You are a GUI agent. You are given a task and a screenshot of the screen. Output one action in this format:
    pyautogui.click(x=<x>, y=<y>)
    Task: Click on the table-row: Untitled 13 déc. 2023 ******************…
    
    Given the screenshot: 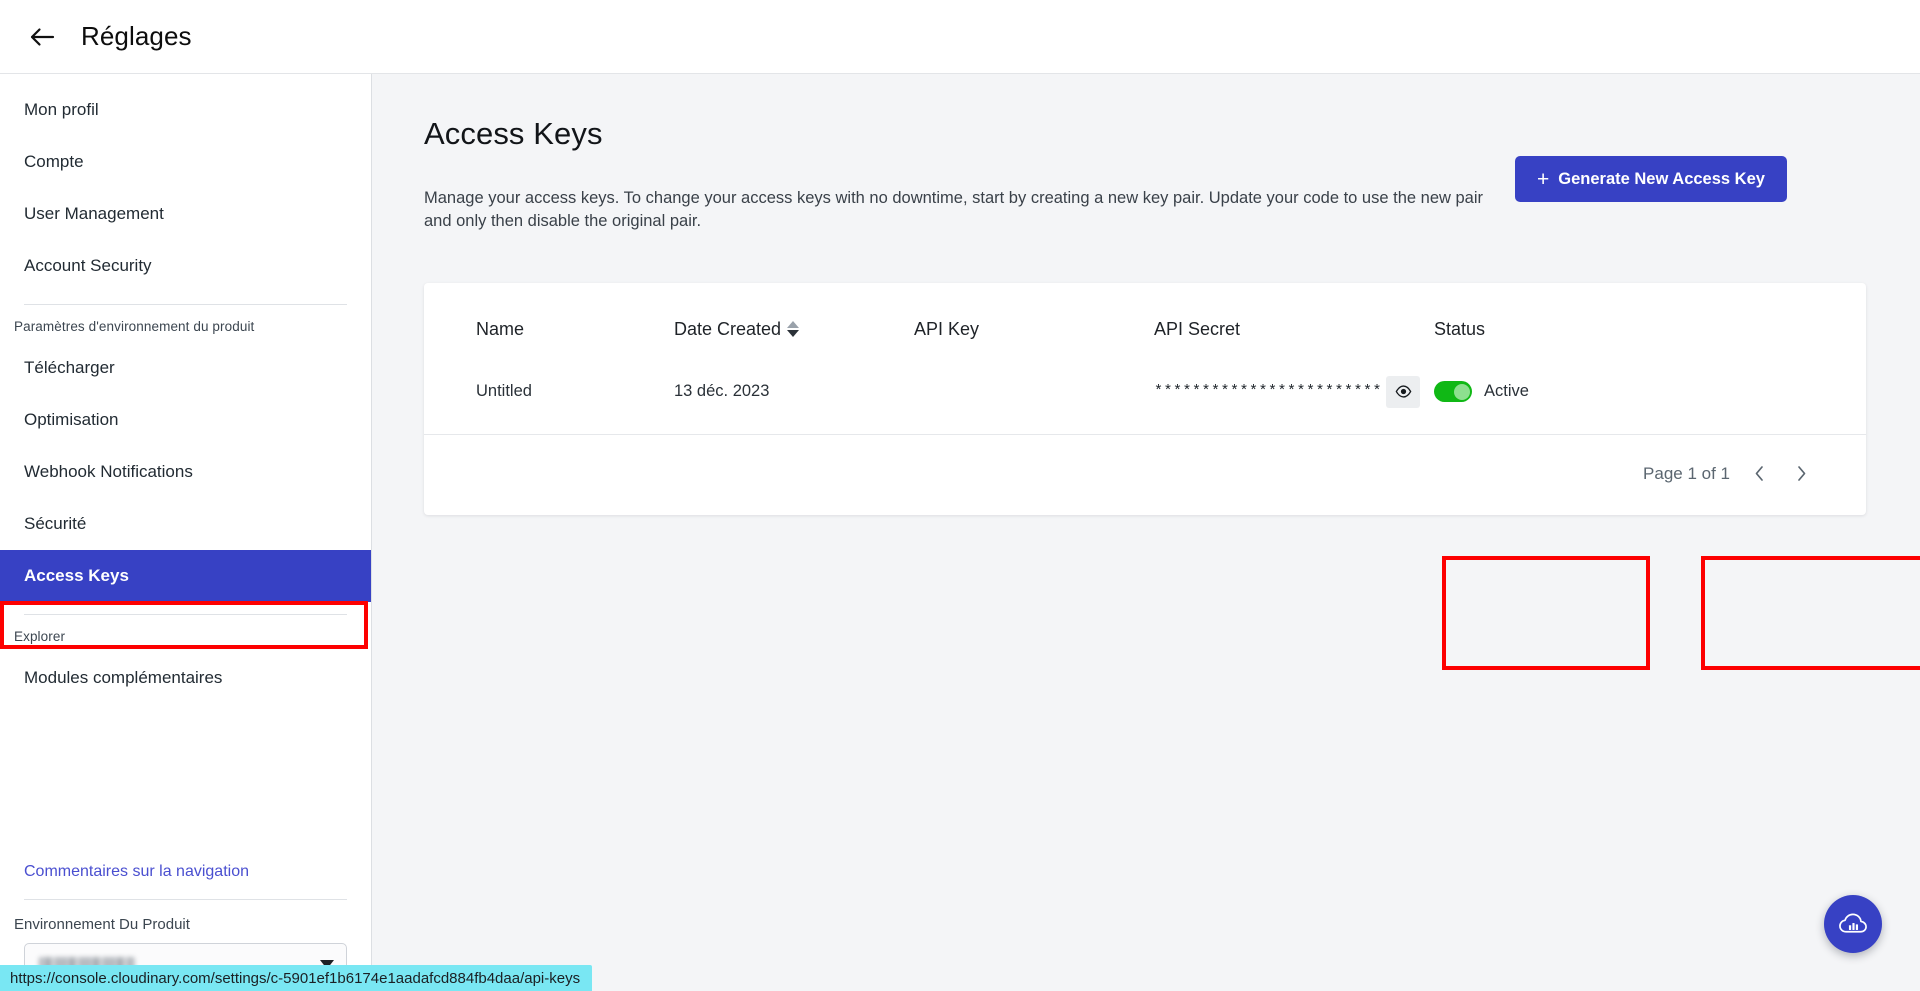 What is the action you would take?
    pyautogui.click(x=1145, y=398)
    